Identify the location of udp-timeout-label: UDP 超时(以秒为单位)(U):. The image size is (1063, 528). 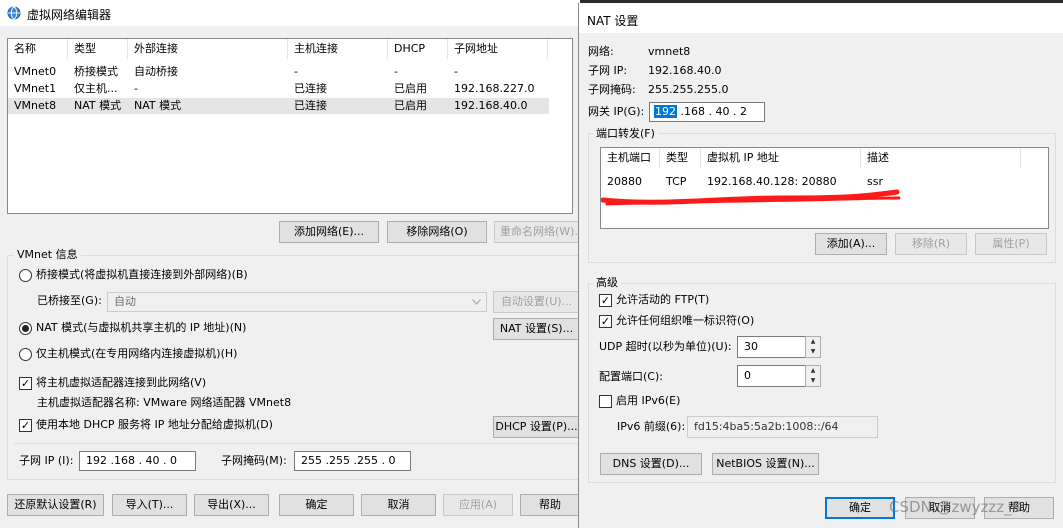
(665, 346).